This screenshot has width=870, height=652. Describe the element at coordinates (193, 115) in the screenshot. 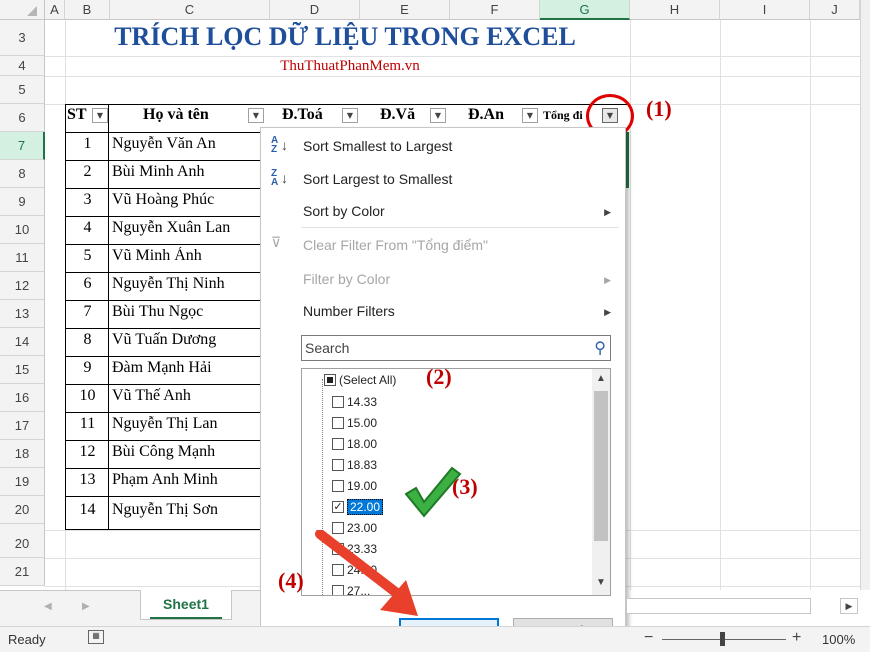

I see `header-name: Họ và tên` at that location.